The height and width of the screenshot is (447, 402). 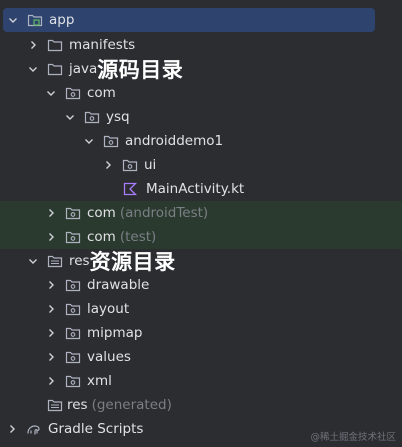 I want to click on tree-node-mipmap: mipmap, so click(x=201, y=333).